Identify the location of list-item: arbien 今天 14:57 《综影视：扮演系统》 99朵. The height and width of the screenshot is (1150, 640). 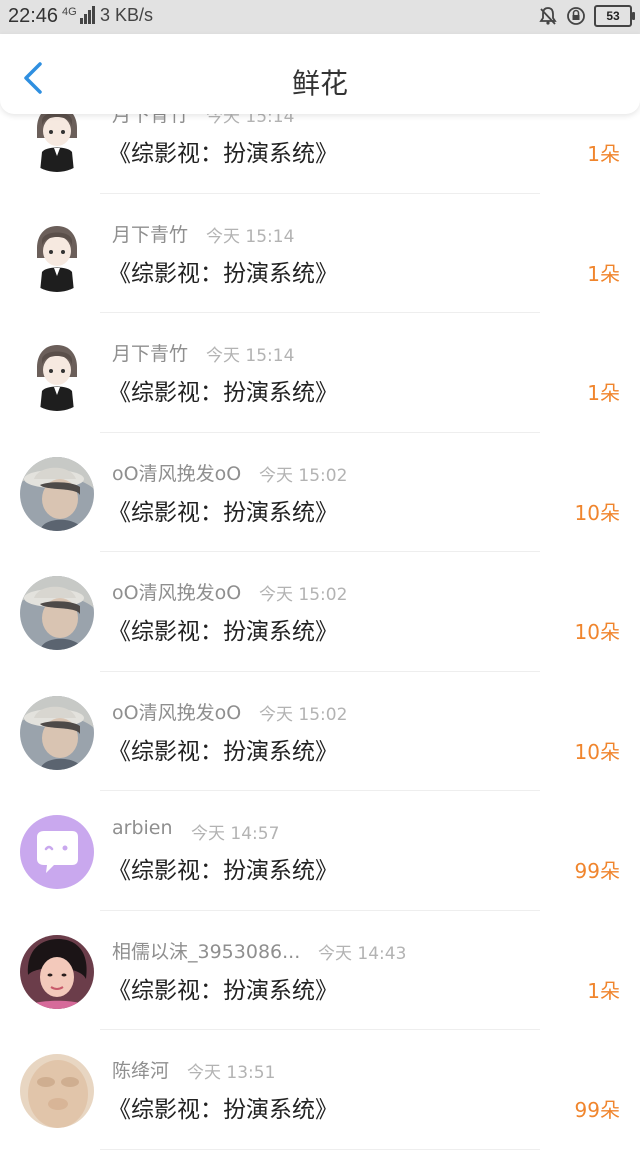
(320, 851).